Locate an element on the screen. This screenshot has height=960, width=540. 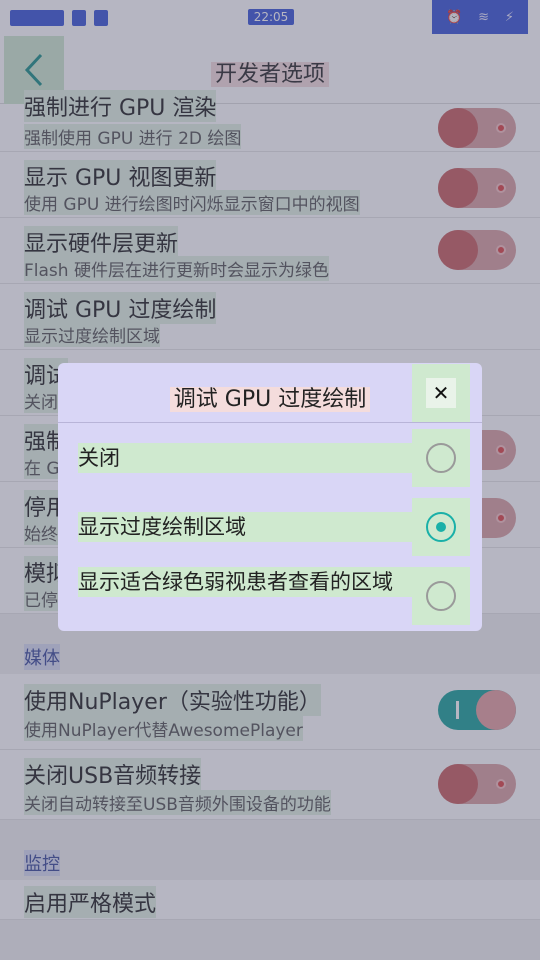
option-label: 关闭 is located at coordinates (245, 458).